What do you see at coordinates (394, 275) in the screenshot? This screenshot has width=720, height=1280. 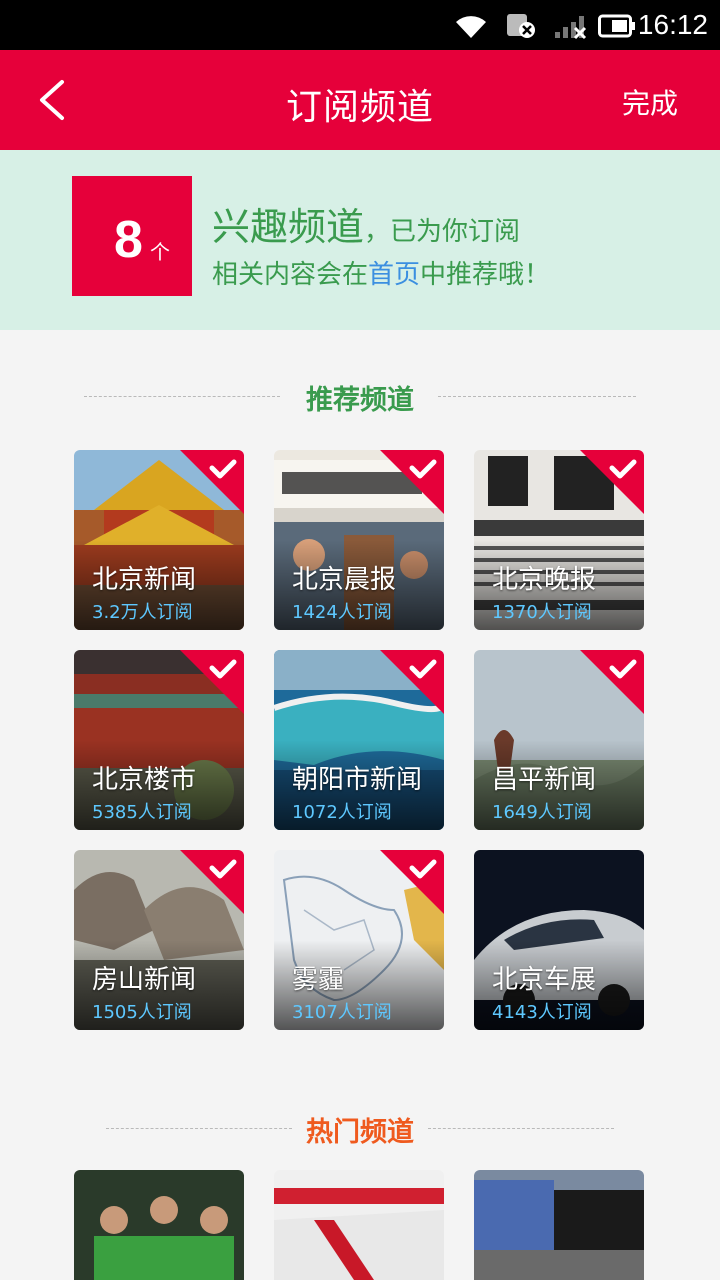 I see `banner-hint-highlight: 首页` at bounding box center [394, 275].